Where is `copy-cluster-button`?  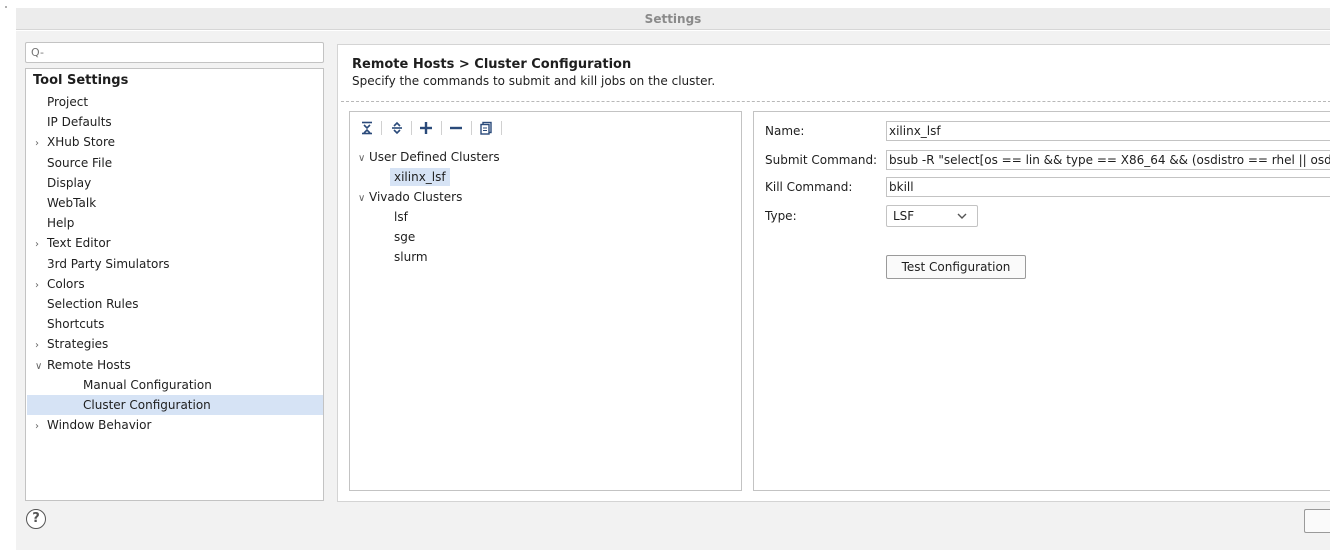 copy-cluster-button is located at coordinates (486, 128).